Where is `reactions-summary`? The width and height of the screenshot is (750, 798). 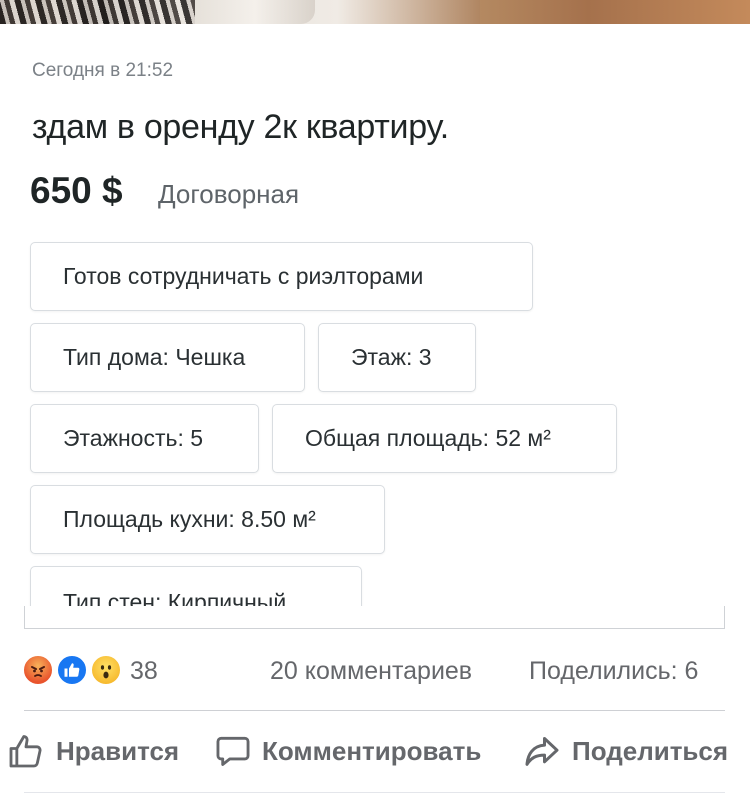 reactions-summary is located at coordinates (72, 671).